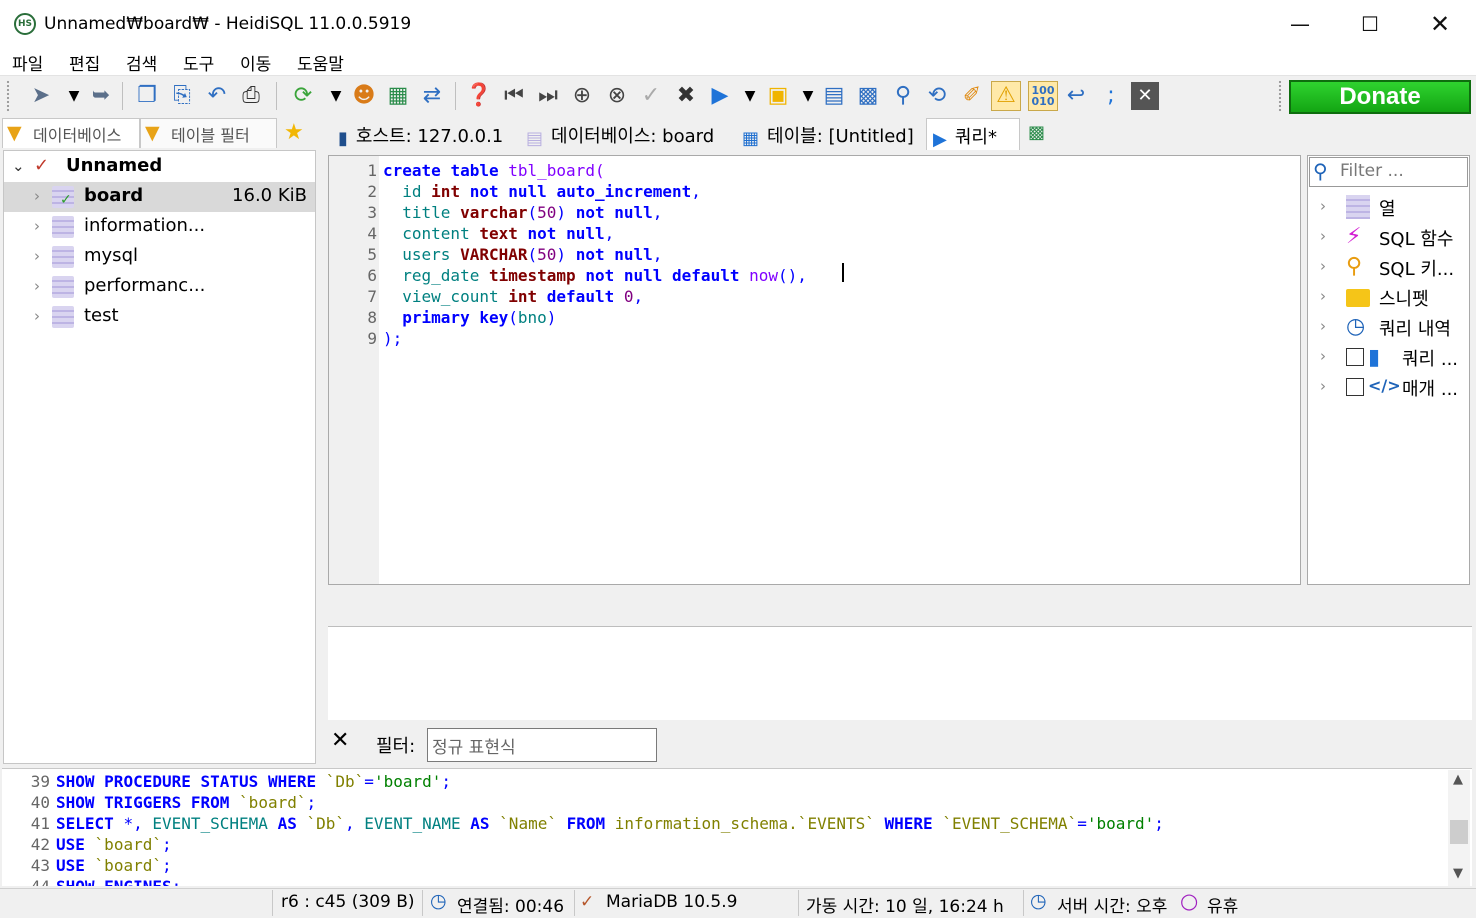 The height and width of the screenshot is (918, 1476). Describe the element at coordinates (1356, 326) in the screenshot. I see `clock-icon: ◷` at that location.